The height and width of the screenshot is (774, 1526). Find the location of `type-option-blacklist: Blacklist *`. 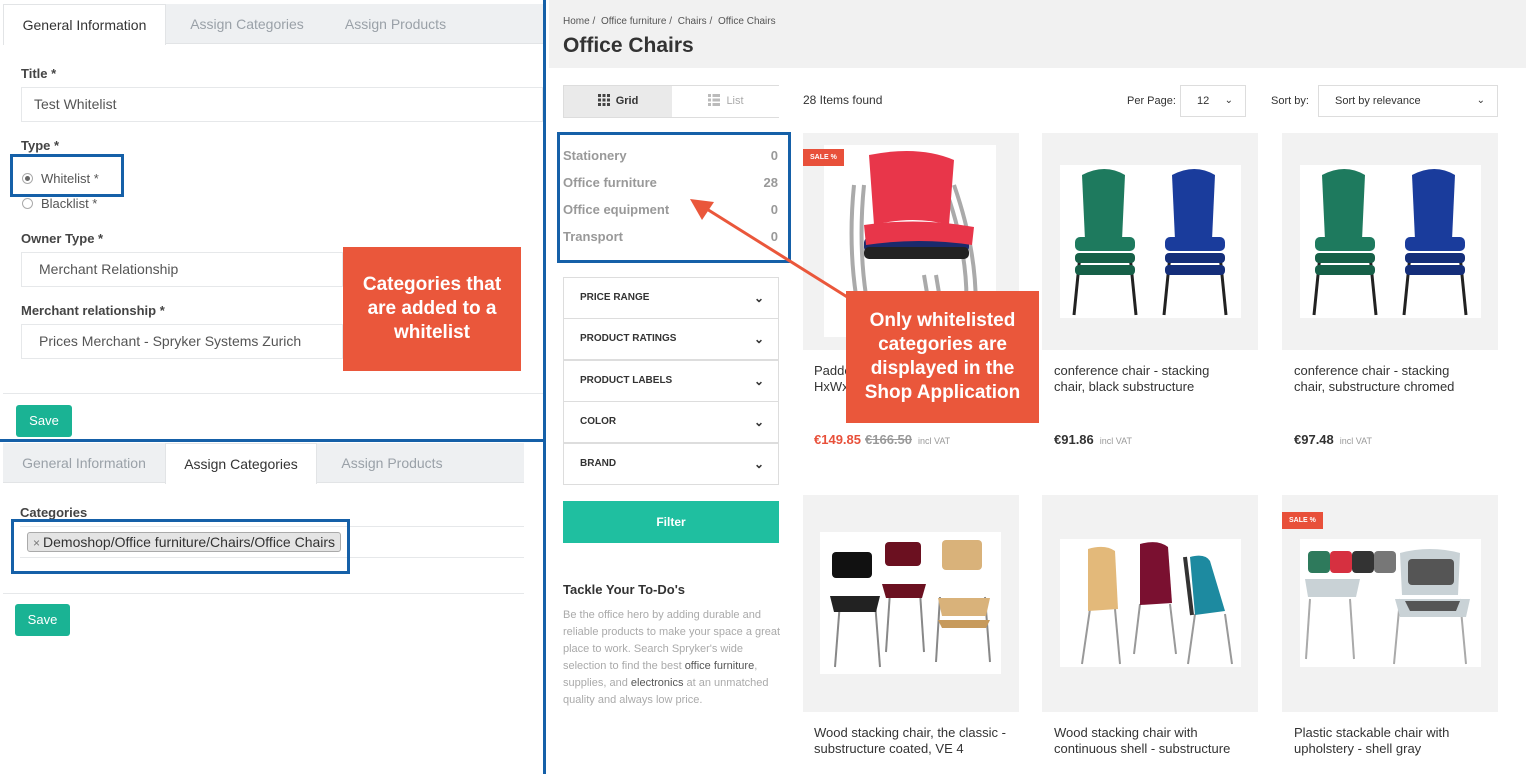

type-option-blacklist: Blacklist * is located at coordinates (59, 203).